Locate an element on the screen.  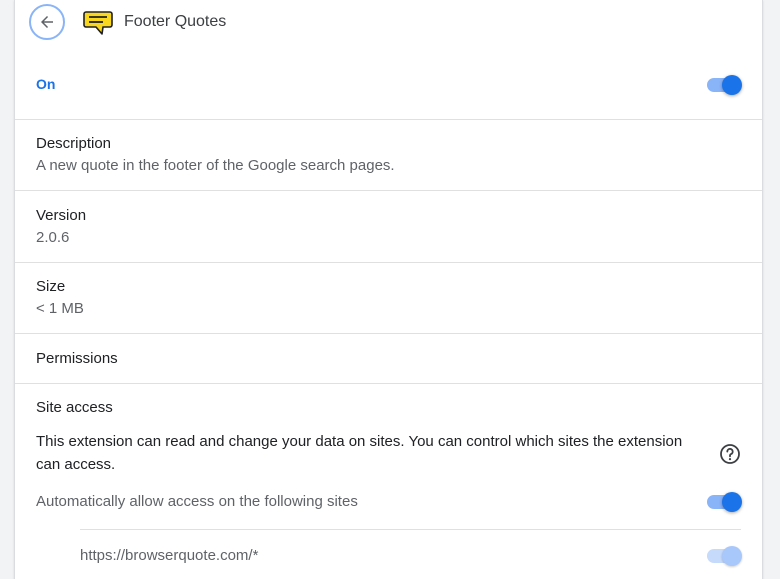
size-label: Size is located at coordinates (51, 286).